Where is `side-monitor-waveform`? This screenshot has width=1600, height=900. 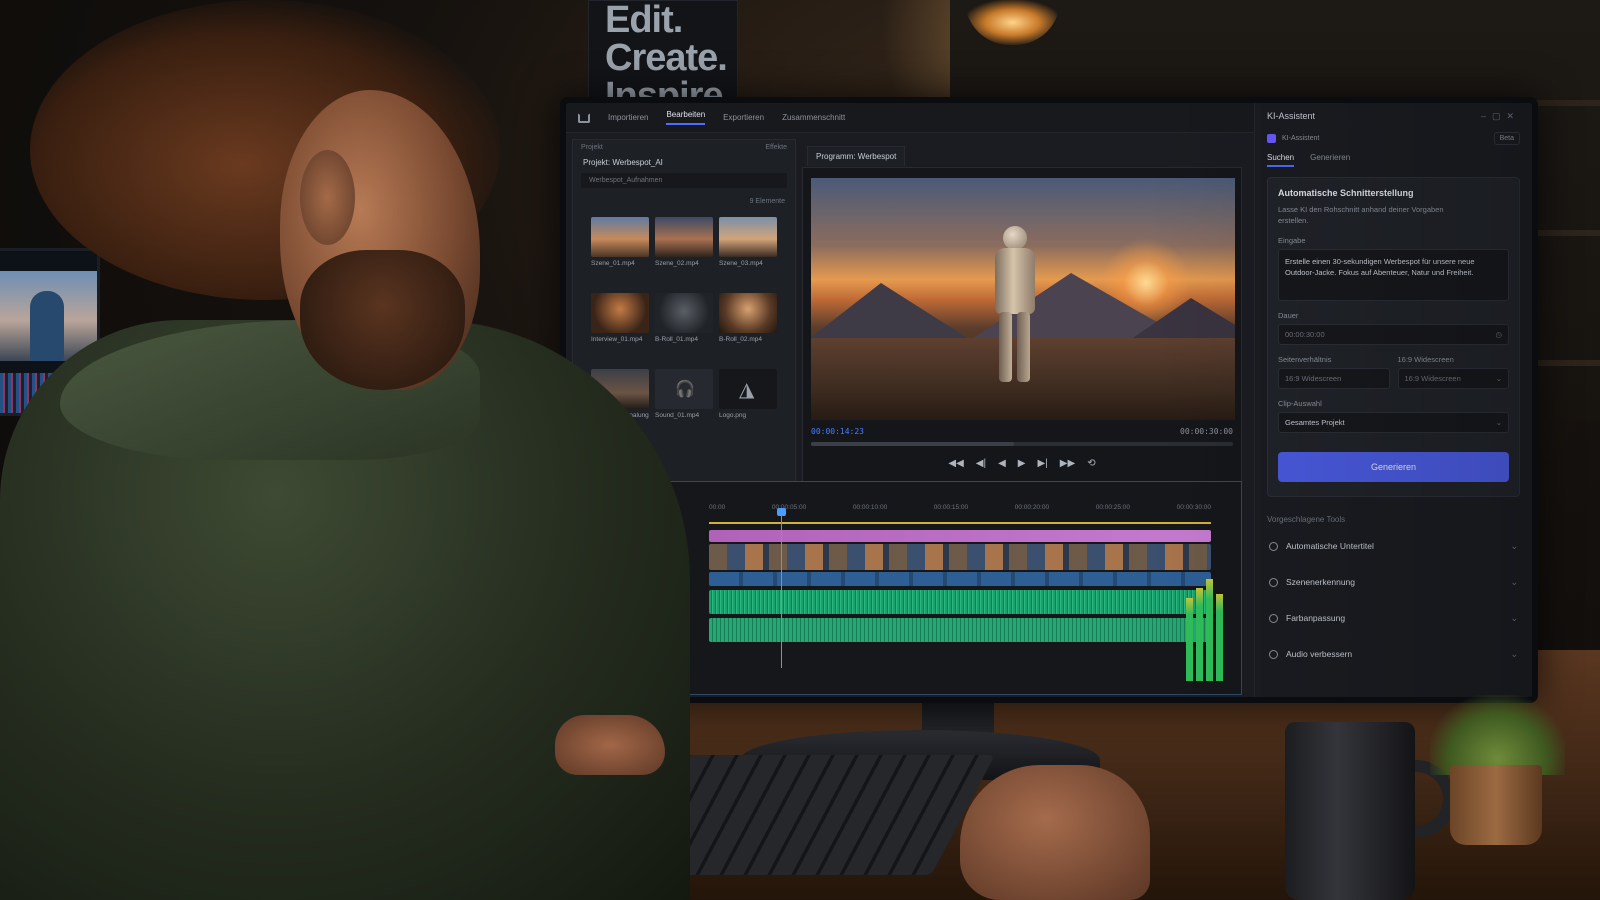 side-monitor-waveform is located at coordinates (48, 393).